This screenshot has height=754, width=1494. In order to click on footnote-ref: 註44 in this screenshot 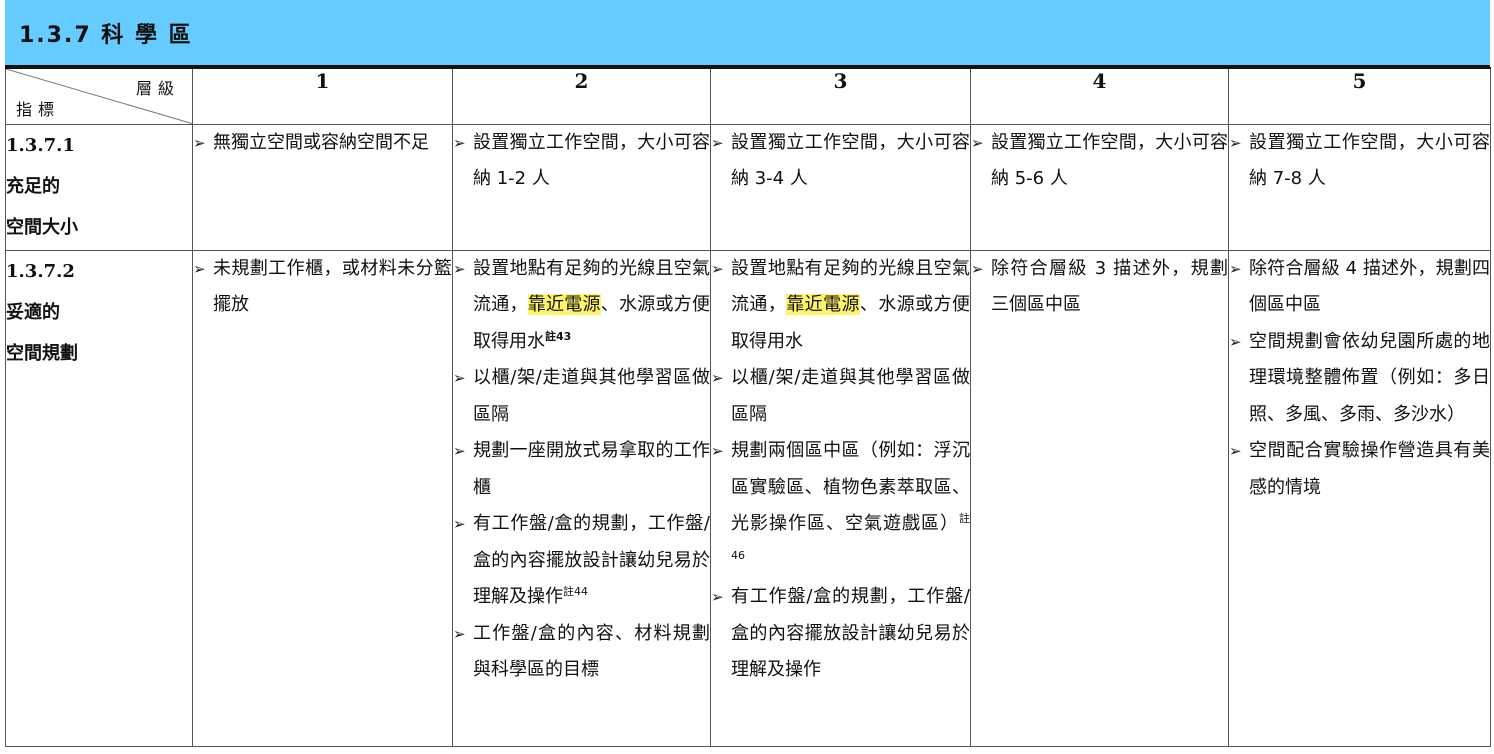, I will do `click(575, 591)`.